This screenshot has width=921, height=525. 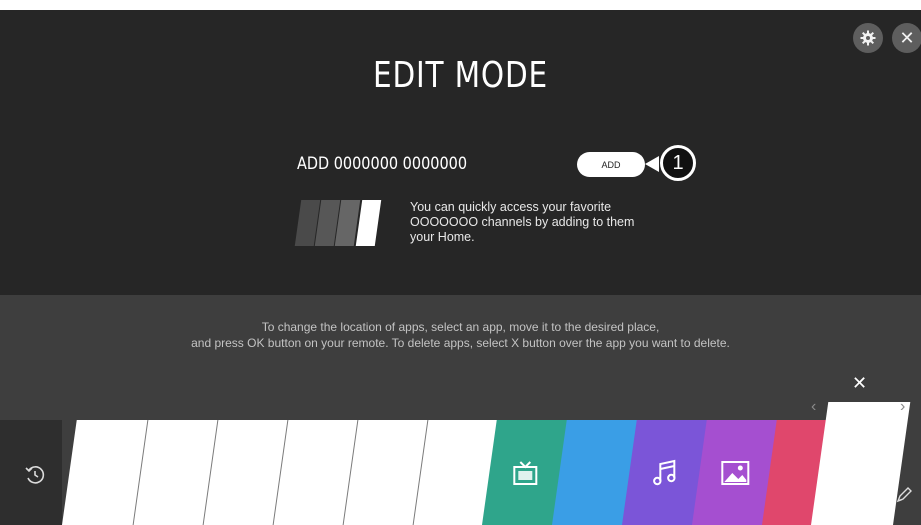 What do you see at coordinates (664, 472) in the screenshot?
I see `music-note-icon` at bounding box center [664, 472].